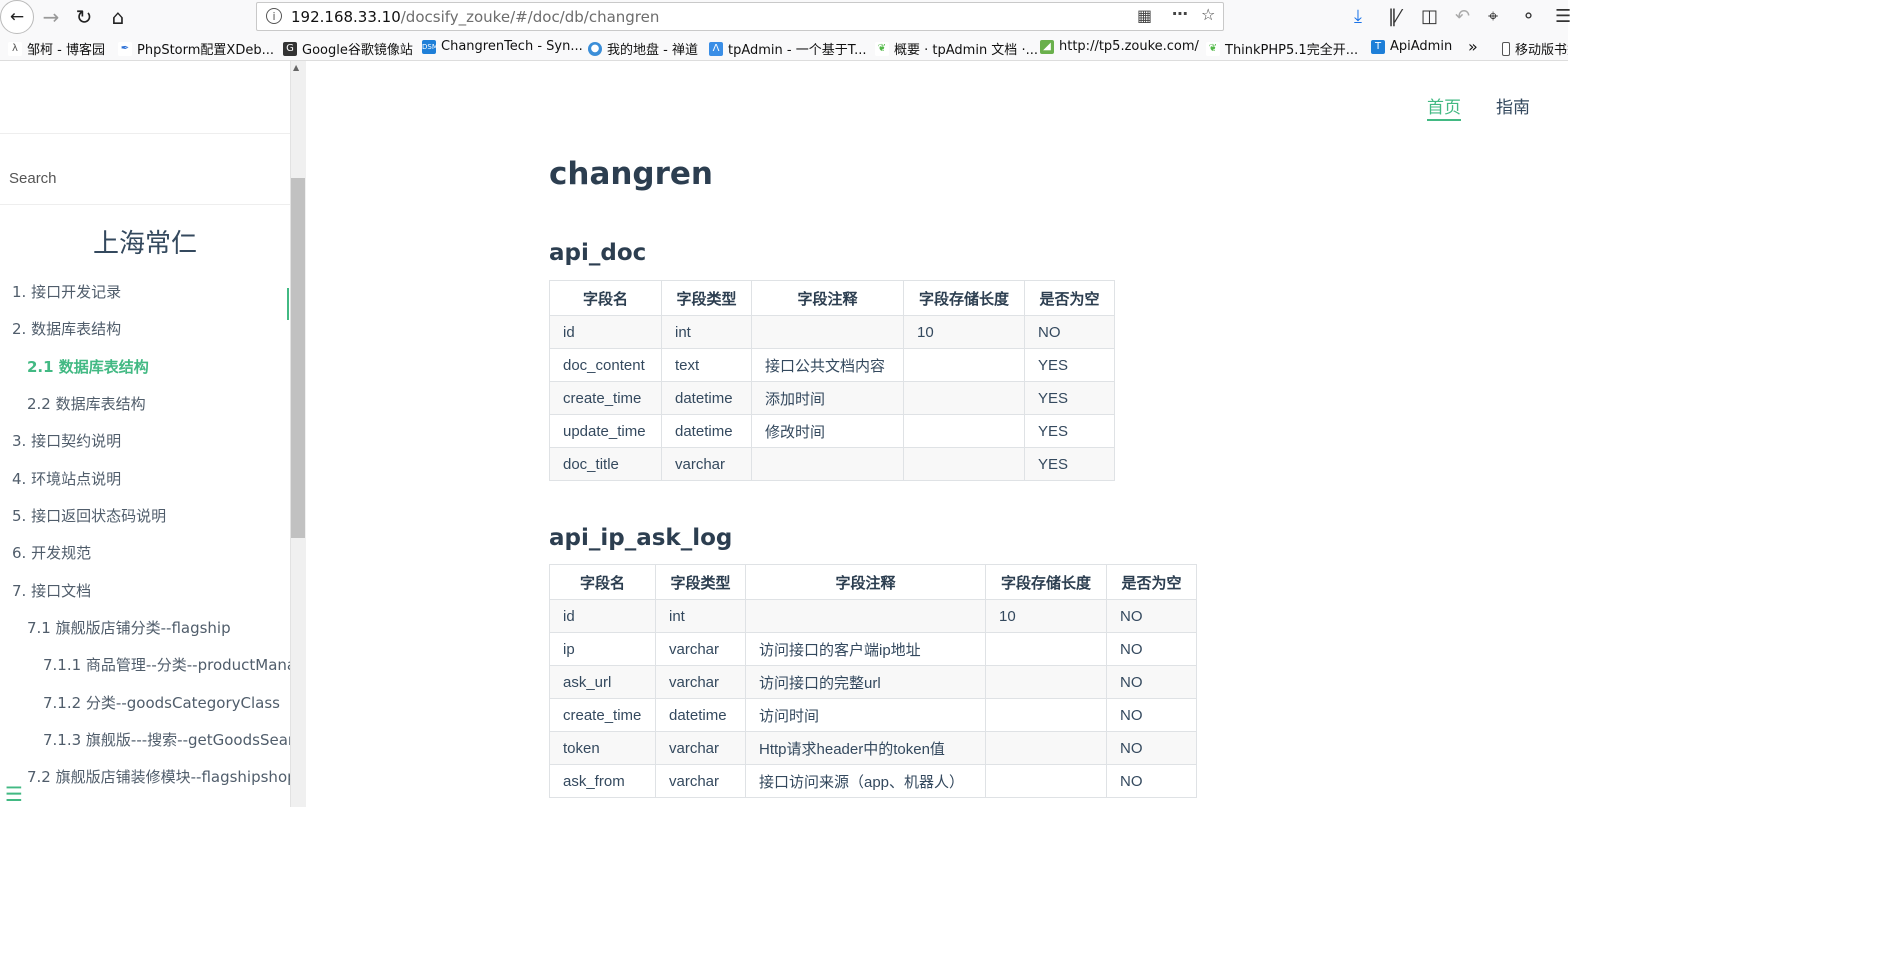  What do you see at coordinates (166, 739) in the screenshot?
I see `sidebar-item-goods-search: 7.1.3 旗舰版---搜索--getGoodsSearch` at bounding box center [166, 739].